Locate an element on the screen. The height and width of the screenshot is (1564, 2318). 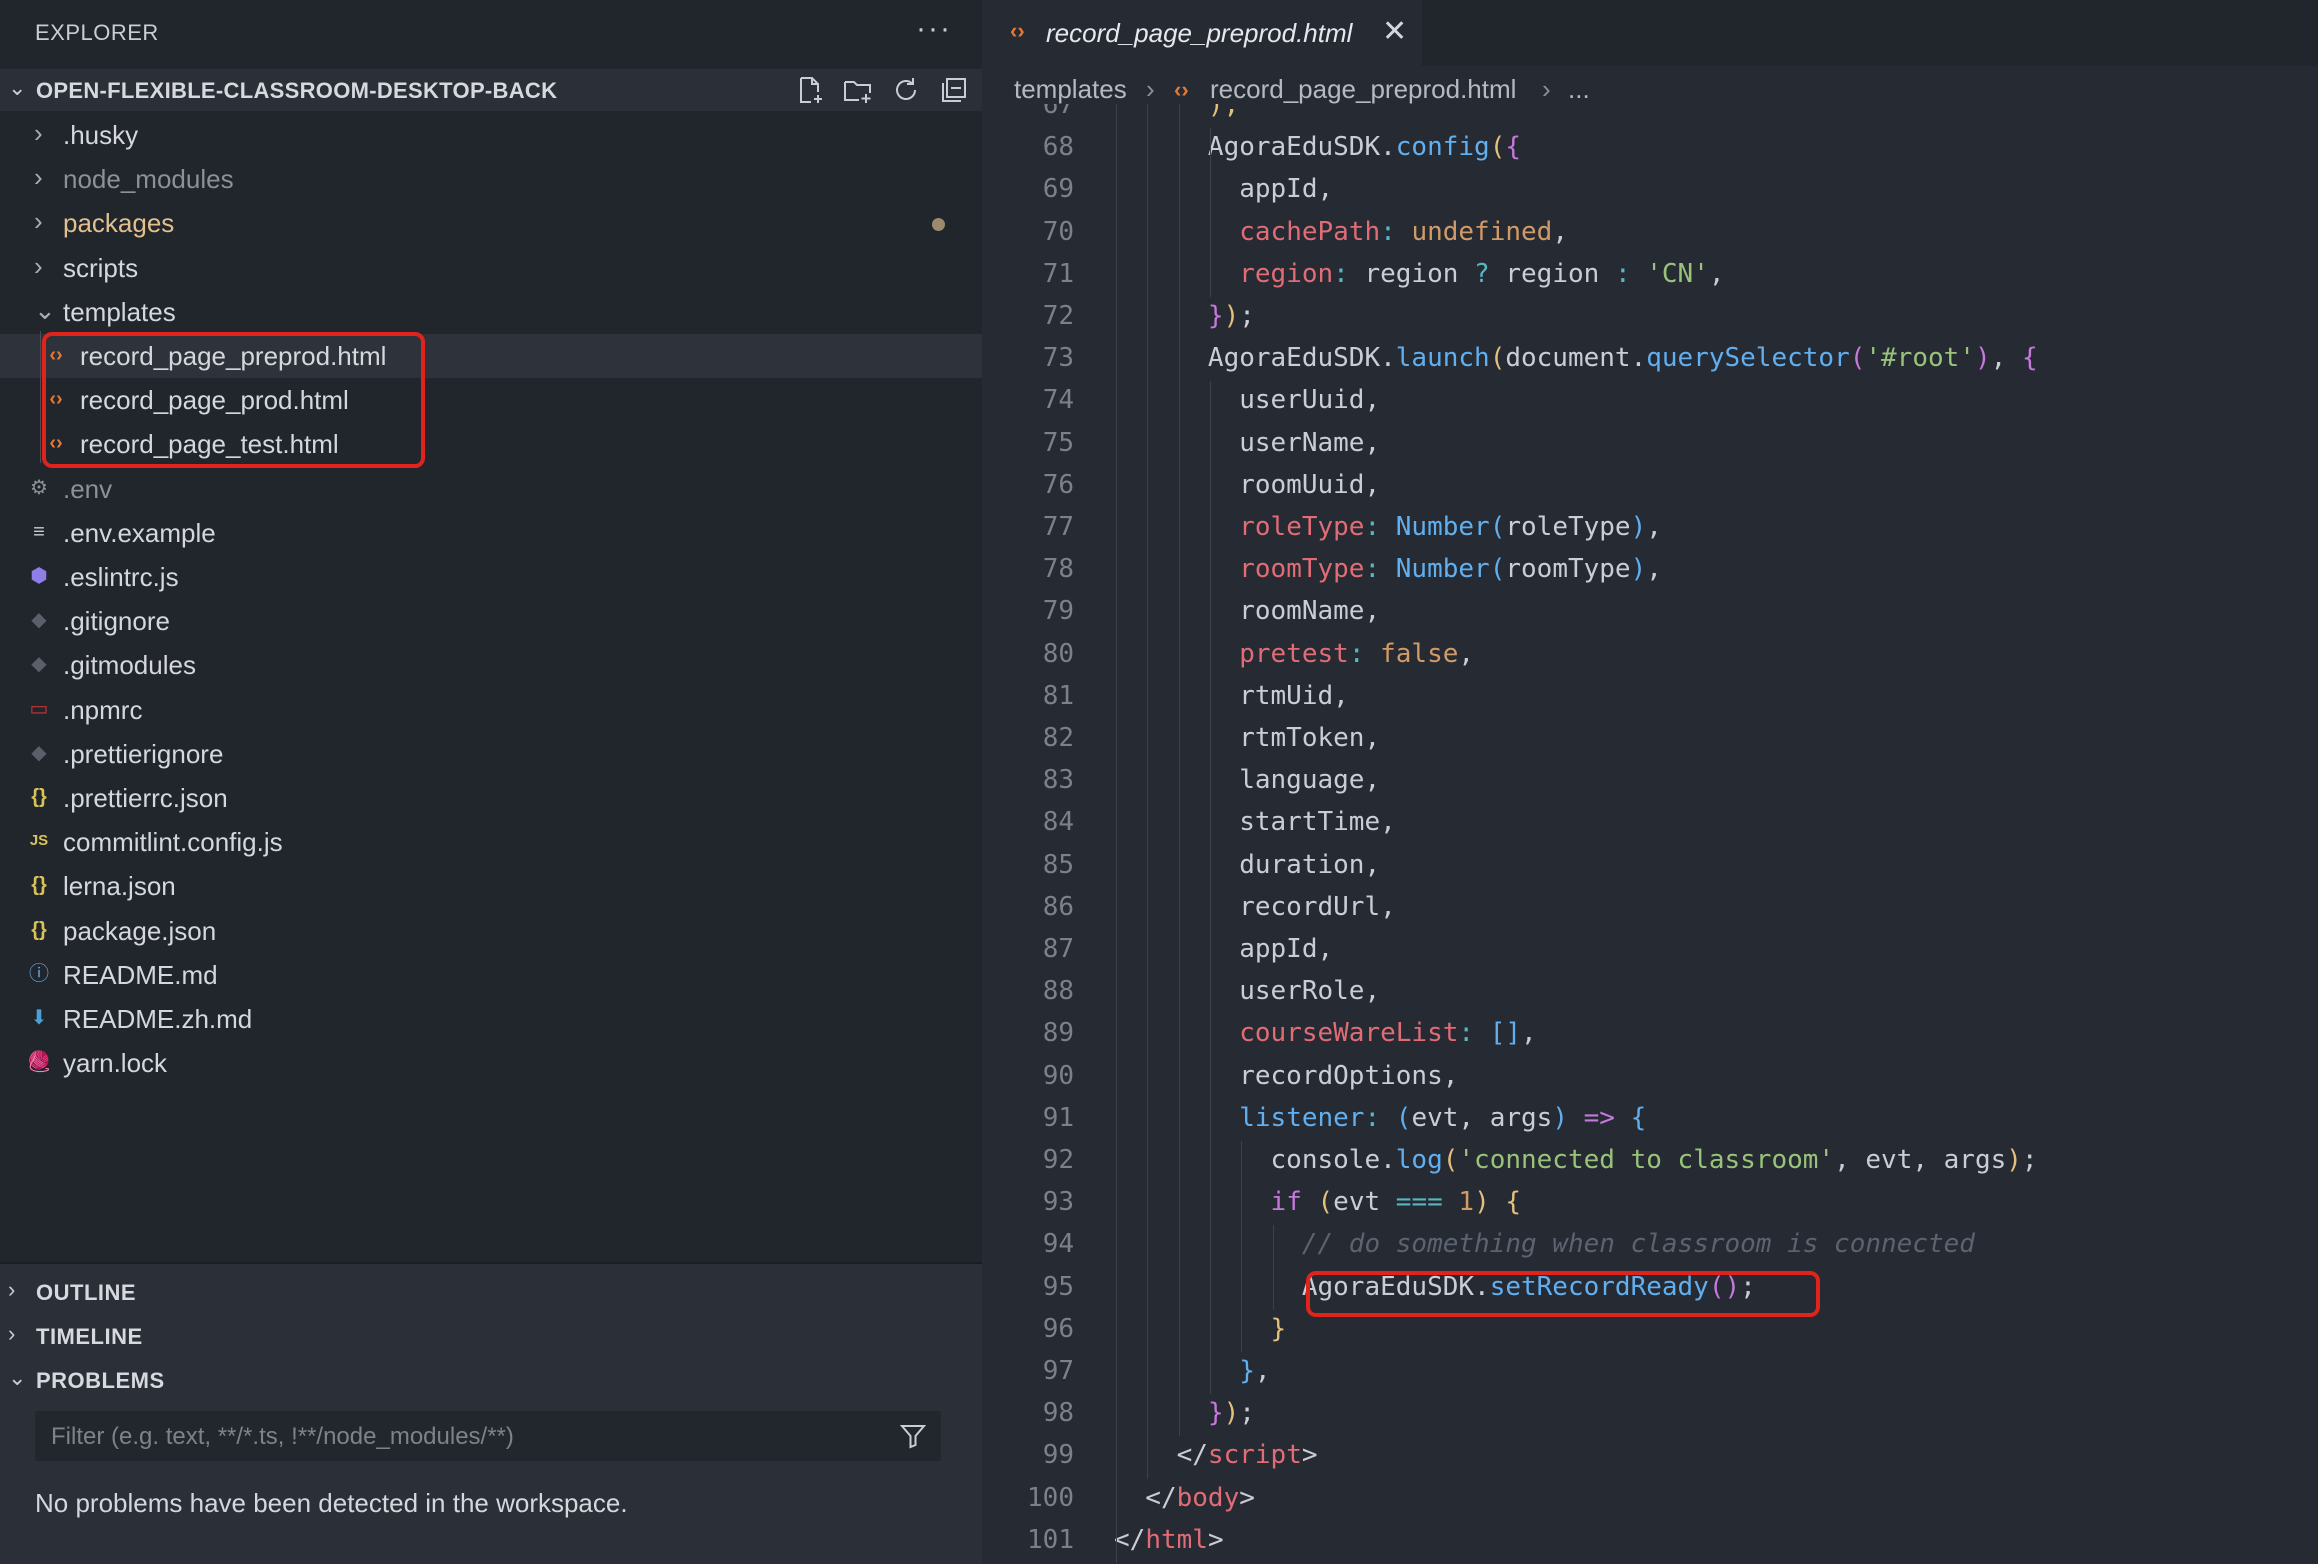
line-number: 91 is located at coordinates (1058, 1117).